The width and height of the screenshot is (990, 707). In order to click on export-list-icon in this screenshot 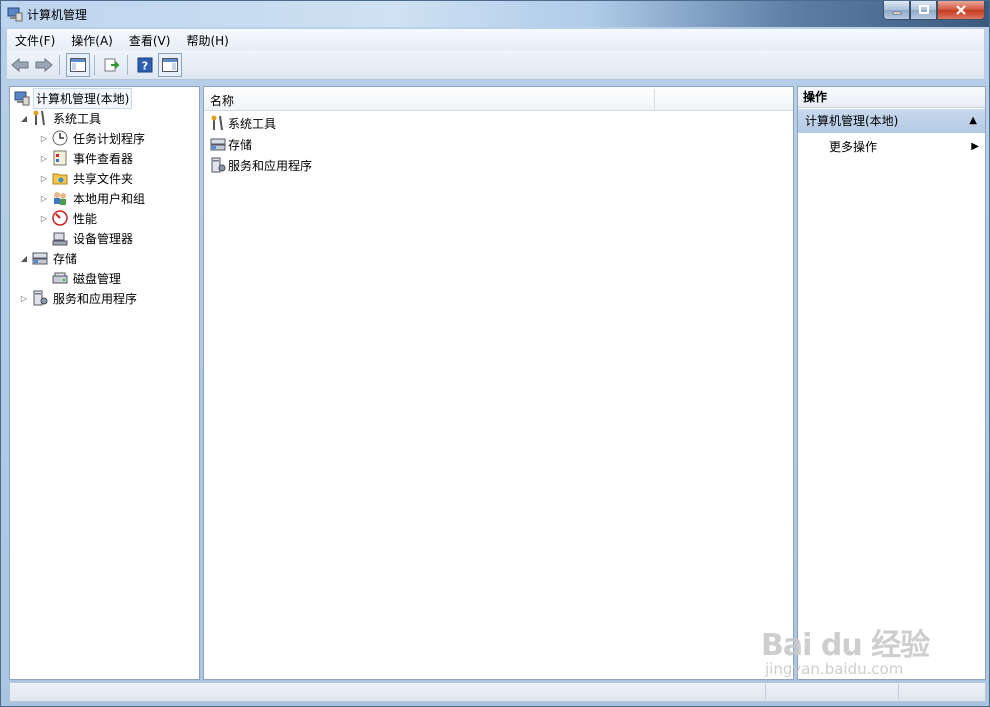, I will do `click(112, 65)`.